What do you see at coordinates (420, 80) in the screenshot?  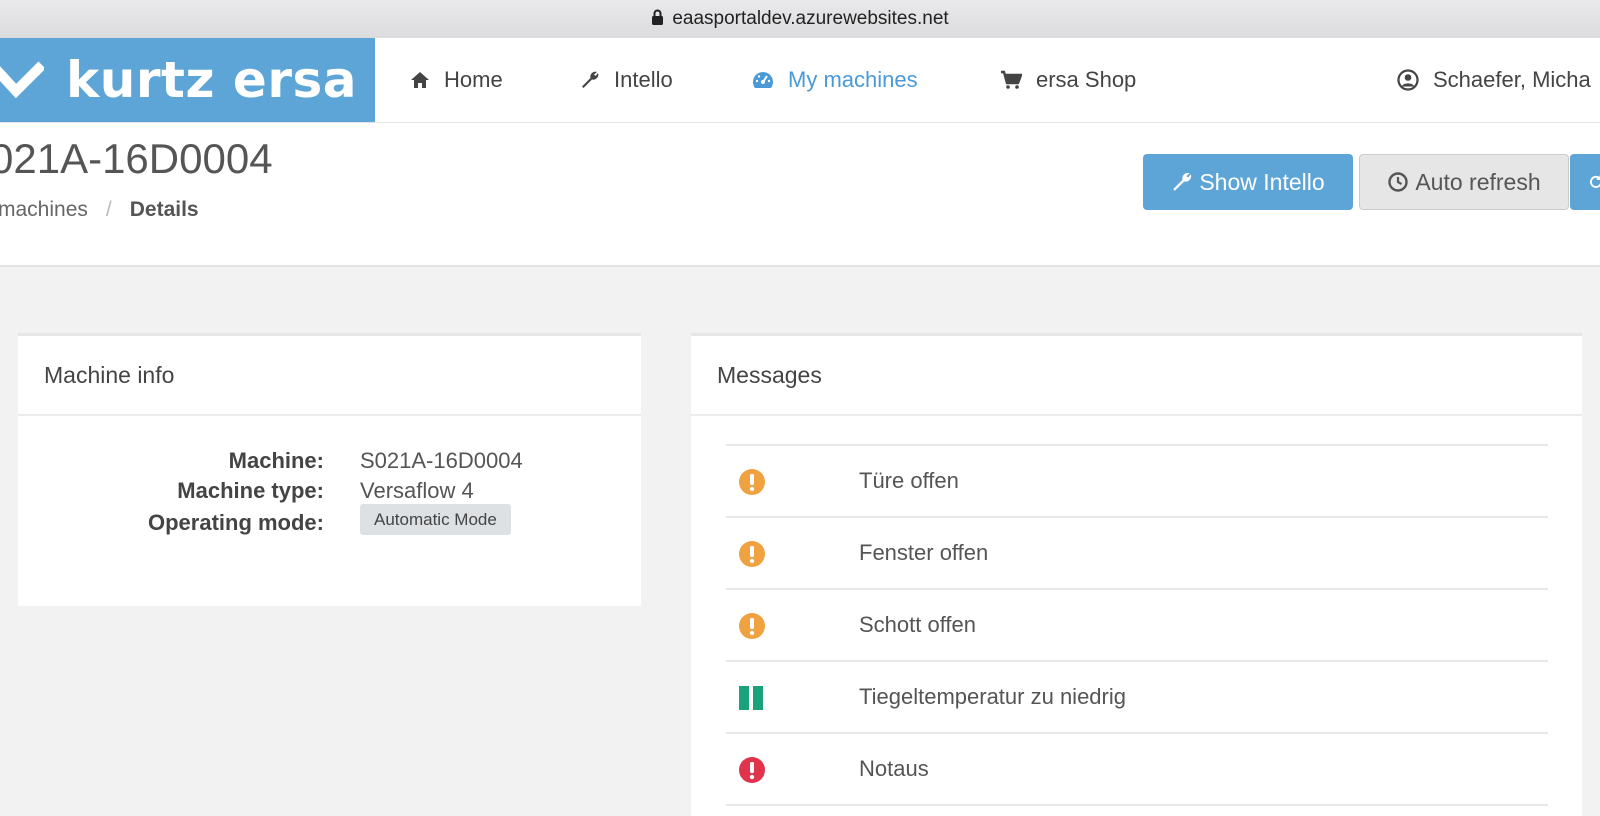 I see `home-icon` at bounding box center [420, 80].